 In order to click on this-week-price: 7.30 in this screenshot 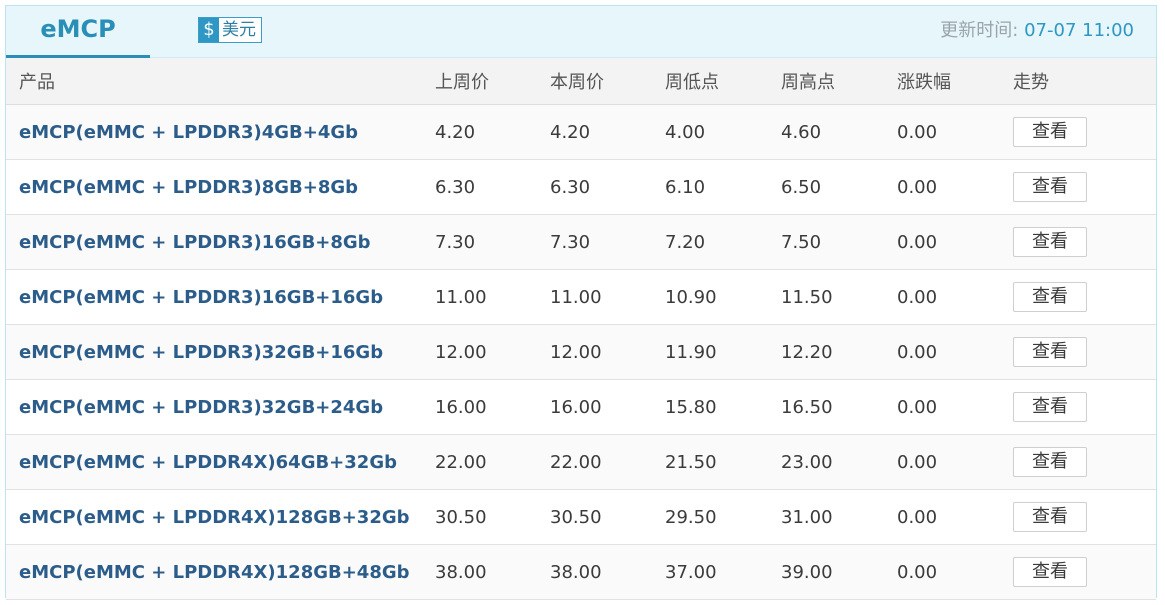, I will do `click(607, 242)`.